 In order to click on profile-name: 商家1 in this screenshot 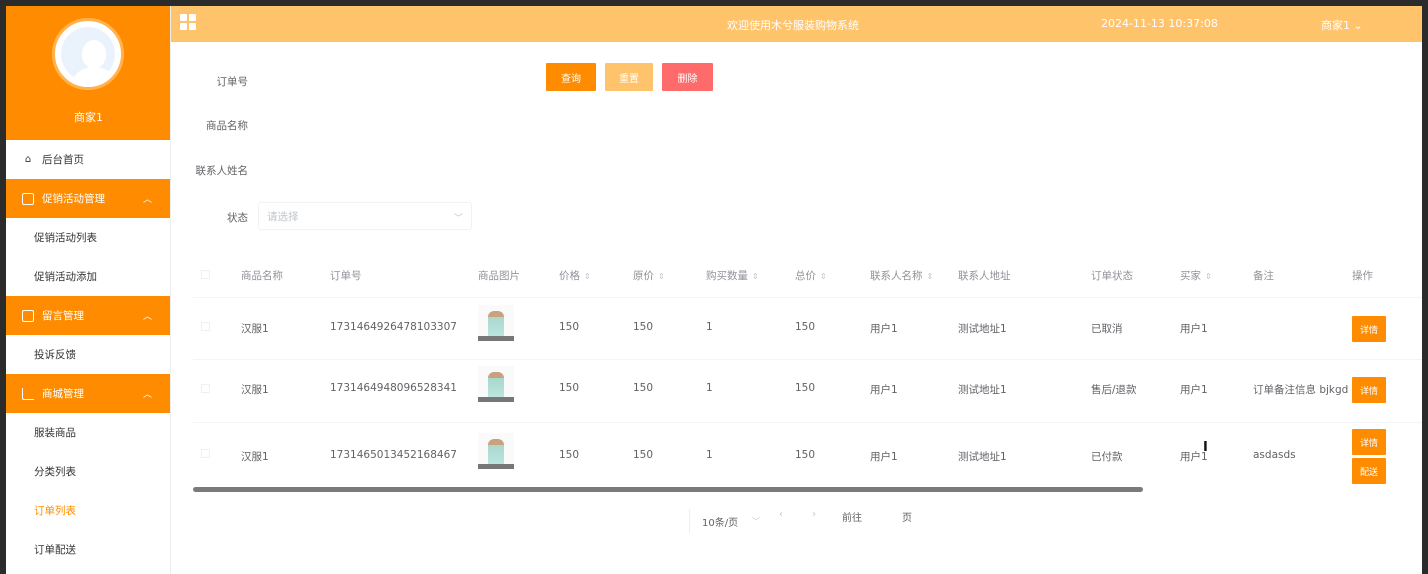, I will do `click(88, 117)`.